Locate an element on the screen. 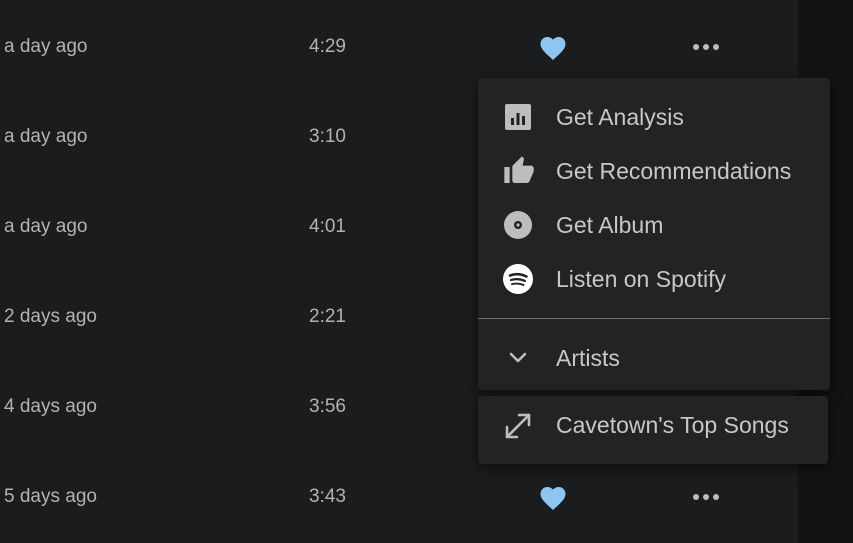  chevron-down-icon is located at coordinates (518, 358).